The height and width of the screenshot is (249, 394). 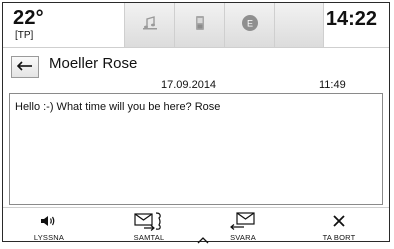 I want to click on climate-display: 22° [TP], so click(x=66, y=25).